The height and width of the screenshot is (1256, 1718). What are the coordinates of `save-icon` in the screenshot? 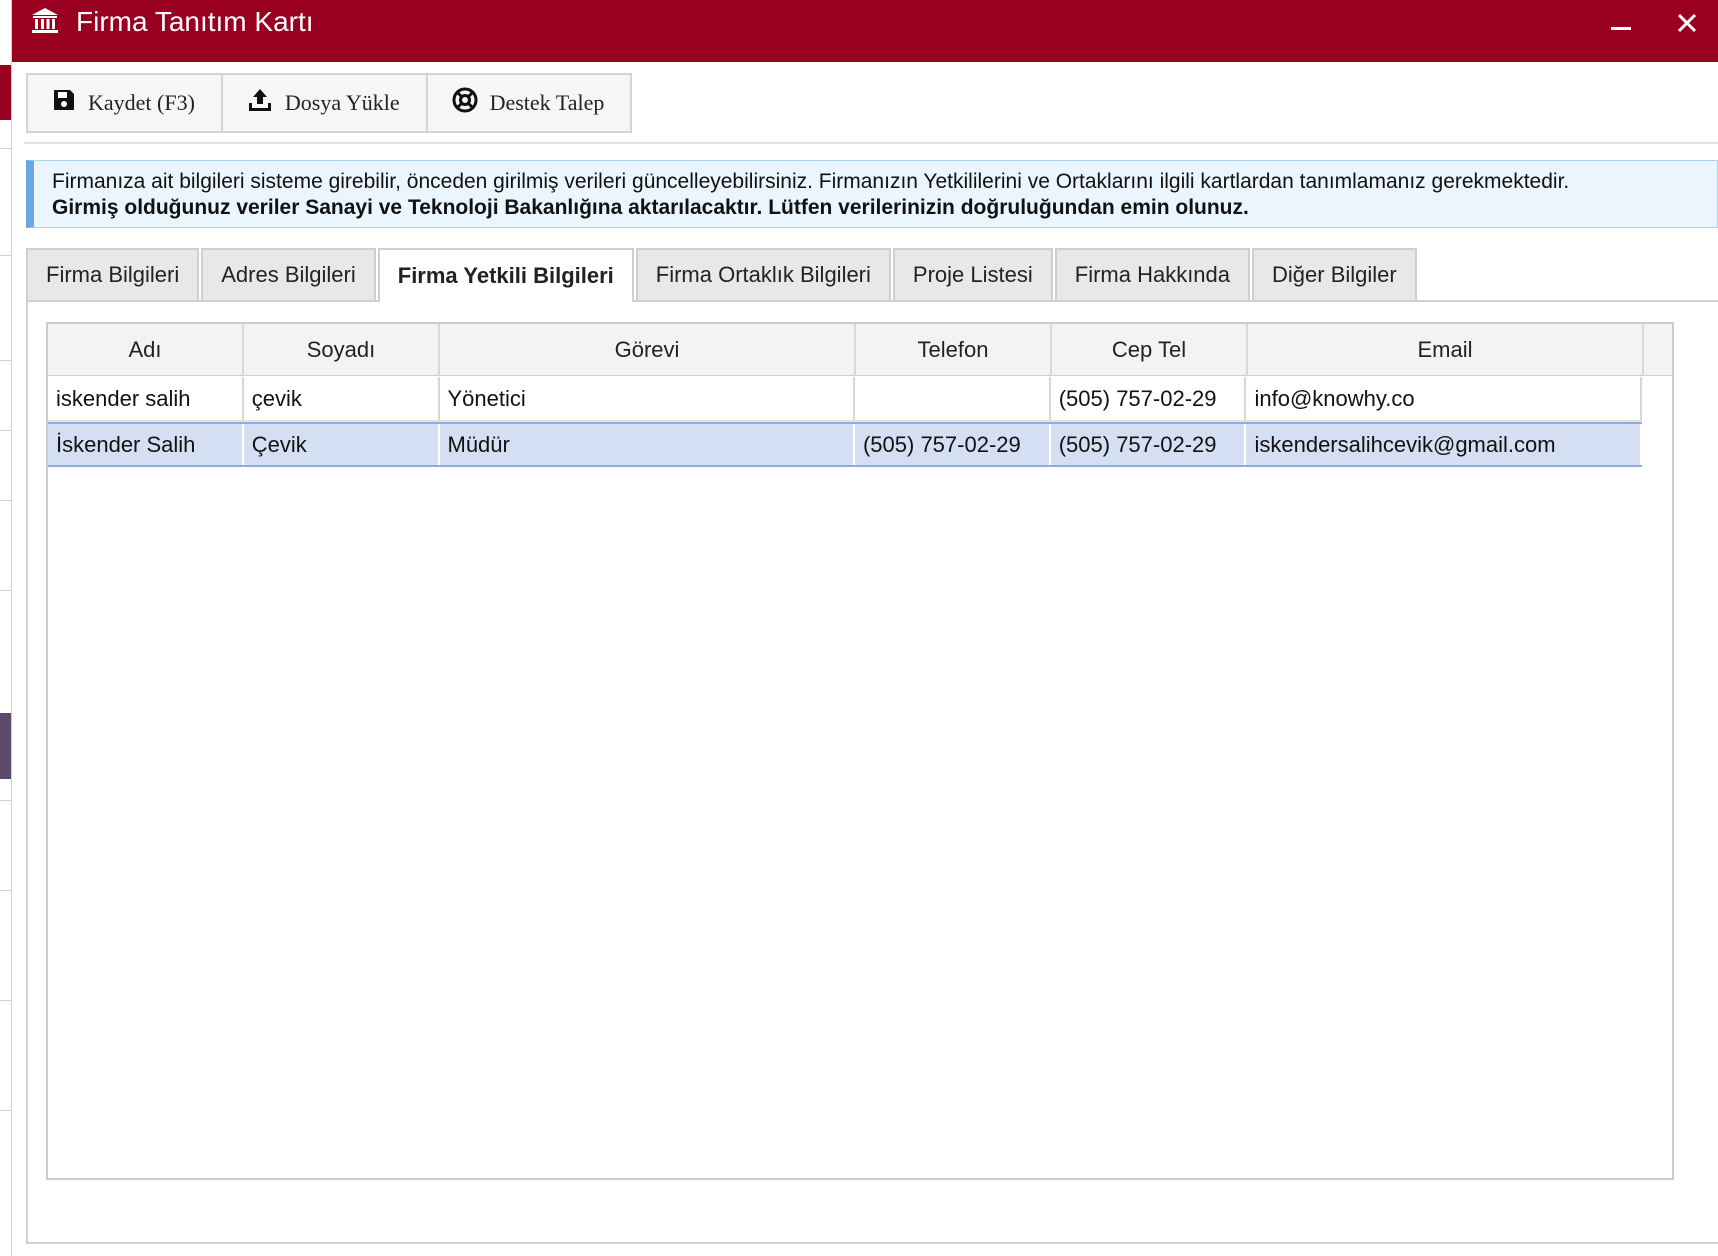 It's located at (70, 103).